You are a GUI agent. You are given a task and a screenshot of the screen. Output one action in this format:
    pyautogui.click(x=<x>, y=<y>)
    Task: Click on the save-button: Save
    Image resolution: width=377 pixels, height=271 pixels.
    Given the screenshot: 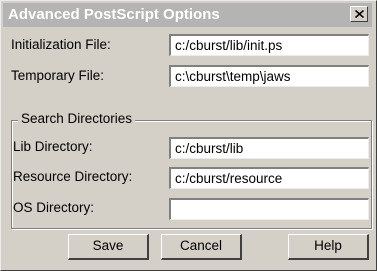 What is the action you would take?
    pyautogui.click(x=108, y=247)
    